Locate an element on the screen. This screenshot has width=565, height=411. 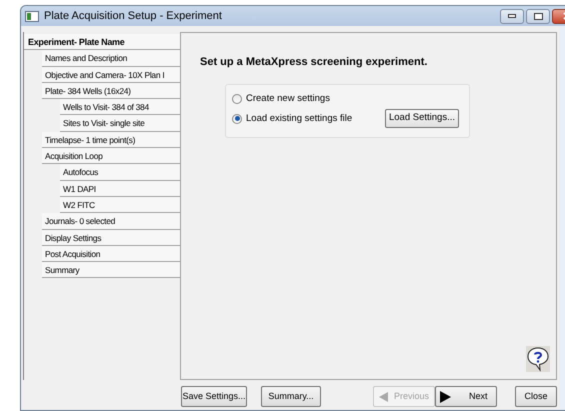
tree-item: Acquisition Loop is located at coordinates (111, 156).